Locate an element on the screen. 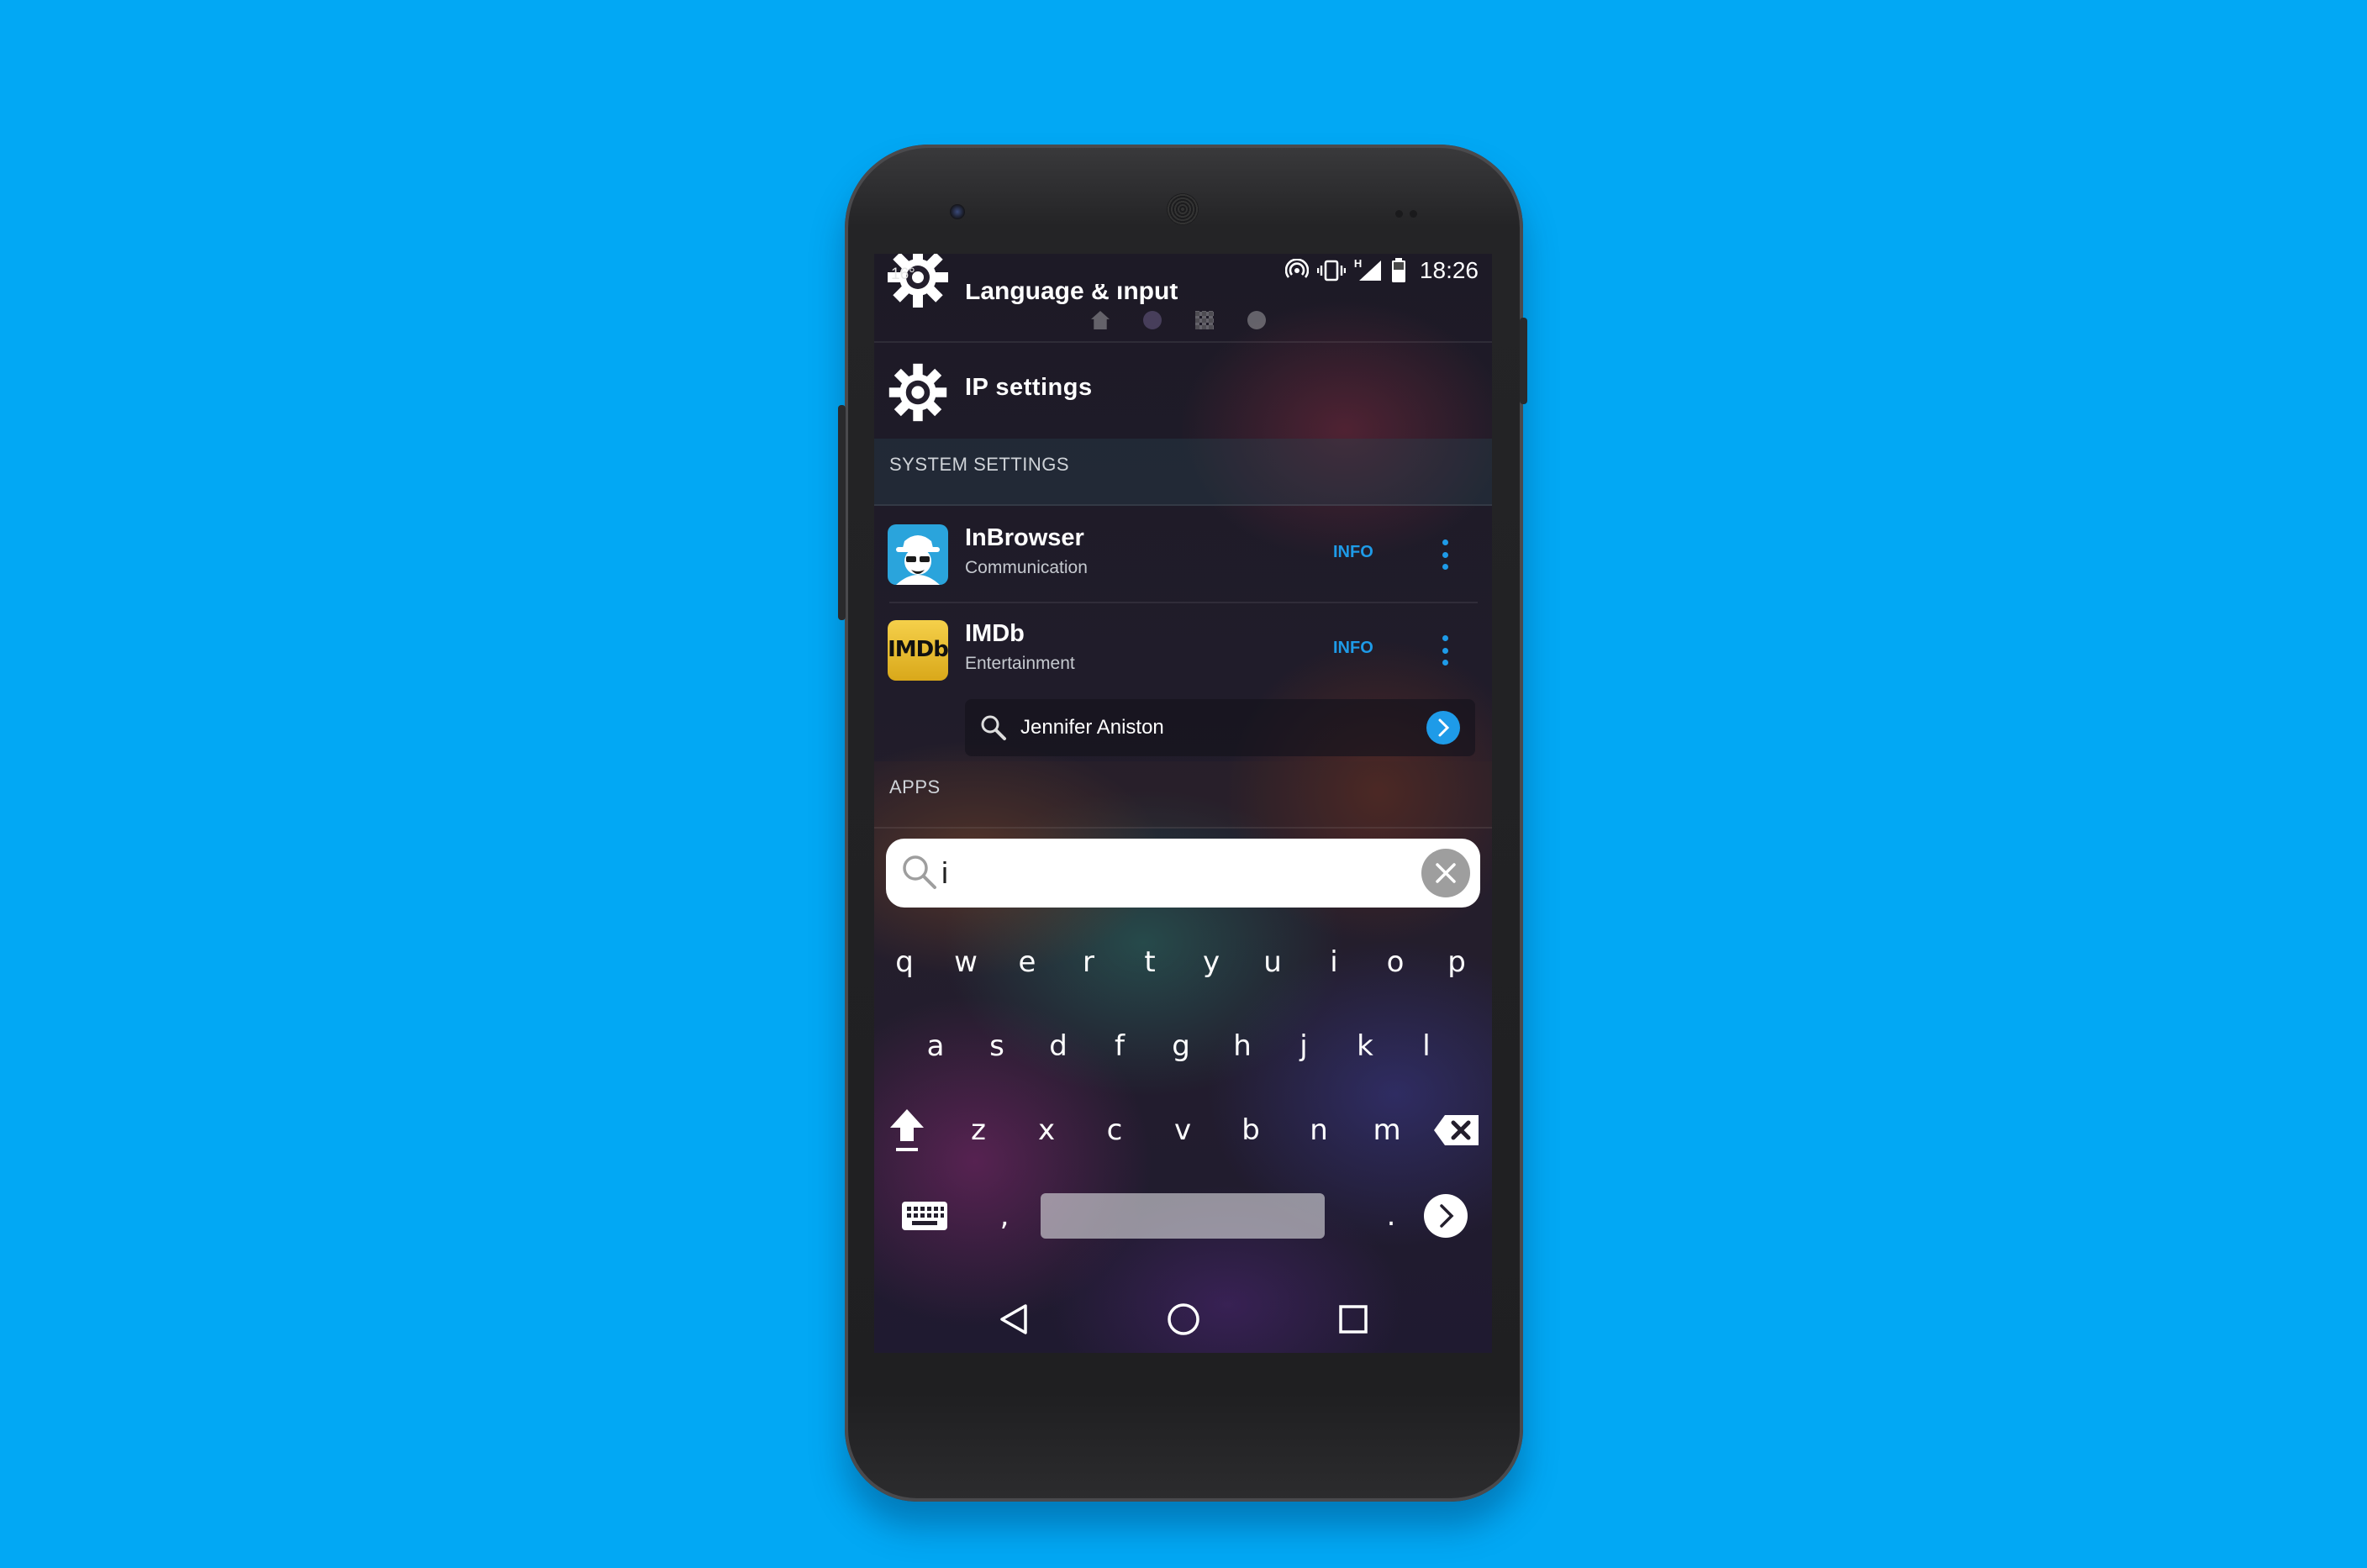 The width and height of the screenshot is (2367, 1568). power-button is located at coordinates (1523, 361).